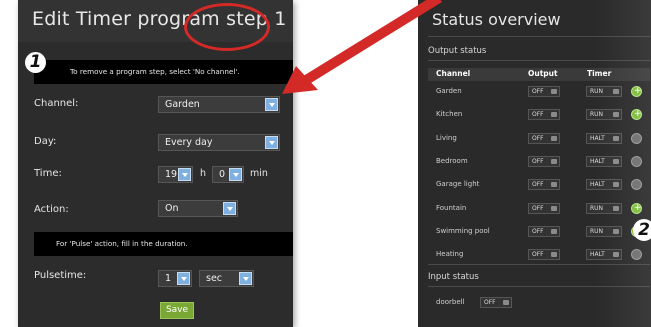 Image resolution: width=651 pixels, height=327 pixels. What do you see at coordinates (543, 73) in the screenshot?
I see `col-output: Output` at bounding box center [543, 73].